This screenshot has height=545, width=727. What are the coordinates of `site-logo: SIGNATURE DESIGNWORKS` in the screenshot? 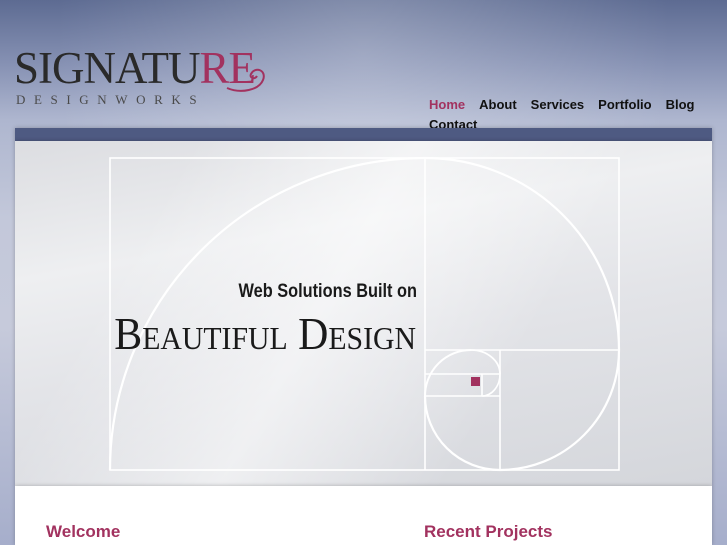 It's located at (149, 79).